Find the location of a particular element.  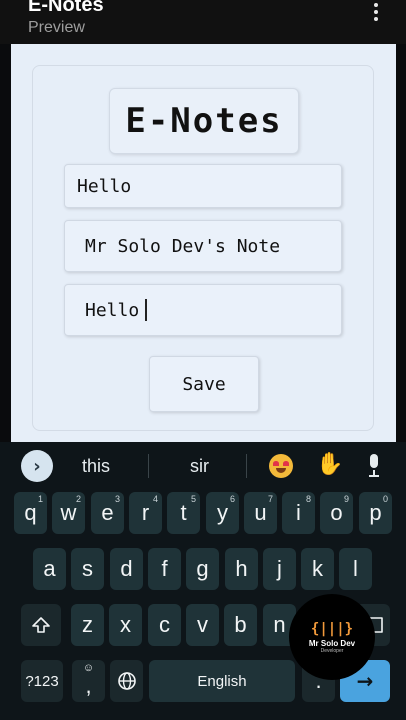

key-l: l is located at coordinates (355, 569).